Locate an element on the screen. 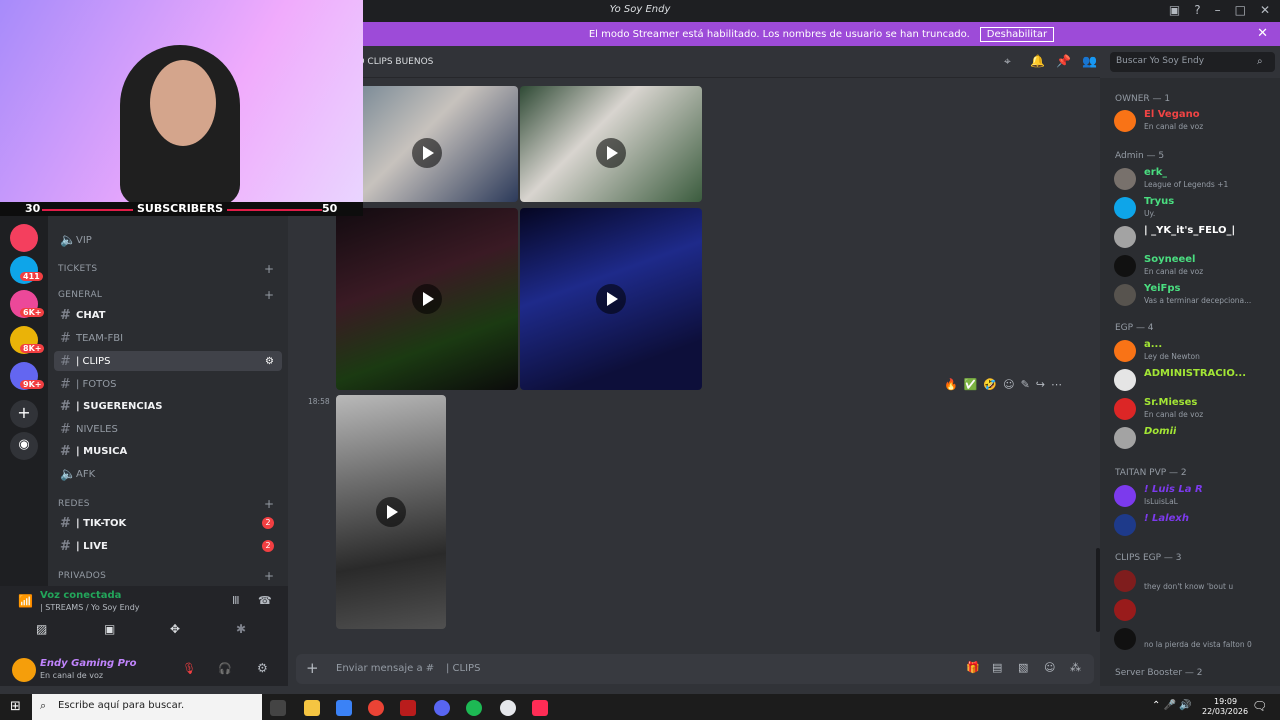  add-server-icon: + is located at coordinates (24, 414).